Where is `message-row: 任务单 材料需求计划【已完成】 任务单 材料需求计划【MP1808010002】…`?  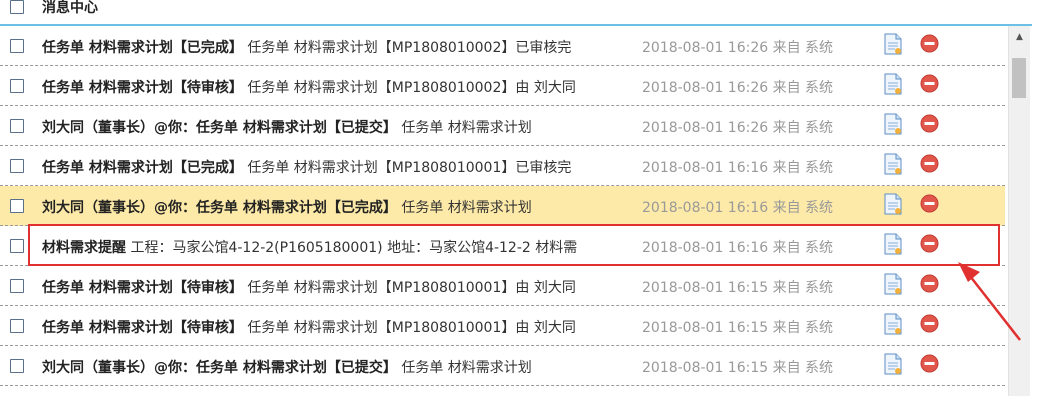 message-row: 任务单 材料需求计划【已完成】 任务单 材料需求计划【MP1808010002】… is located at coordinates (502, 46).